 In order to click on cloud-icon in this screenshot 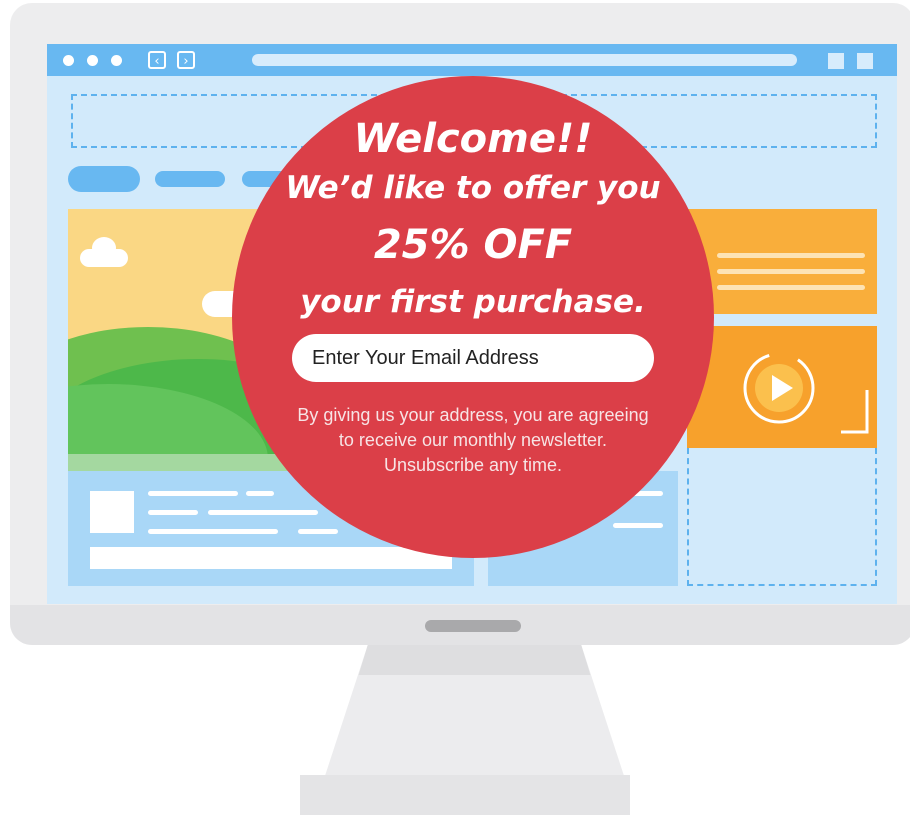, I will do `click(104, 248)`.